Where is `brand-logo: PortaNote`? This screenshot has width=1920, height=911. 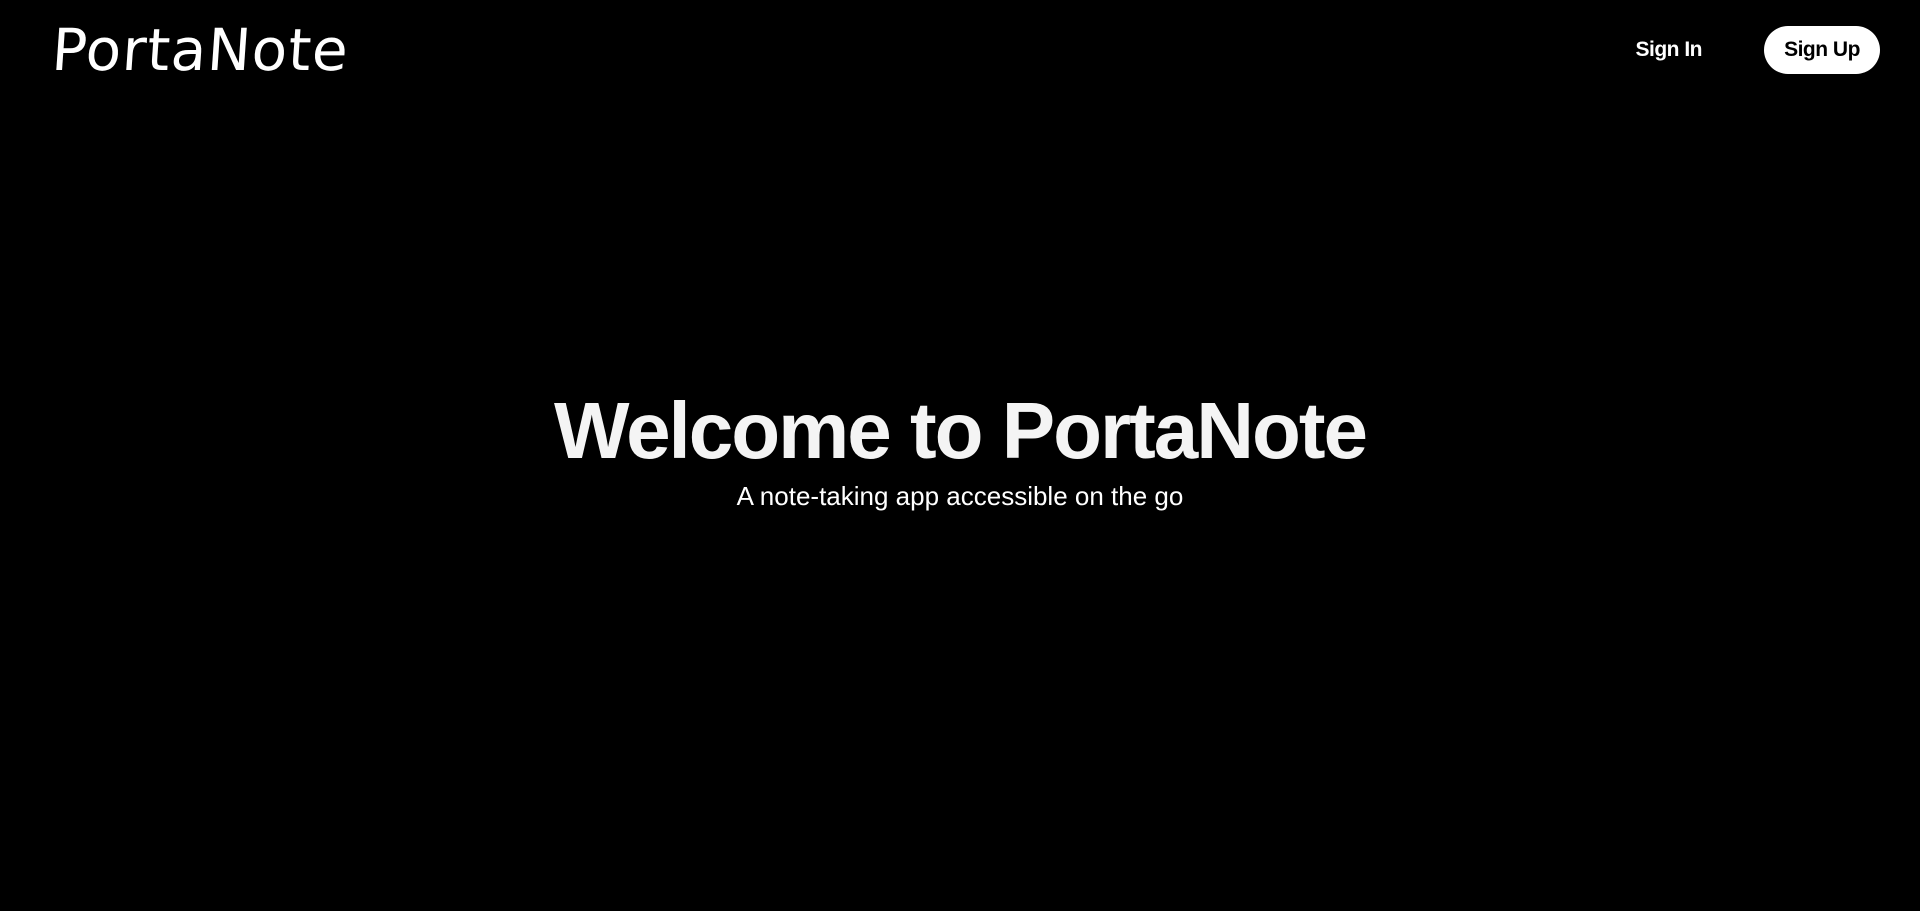
brand-logo: PortaNote is located at coordinates (200, 50).